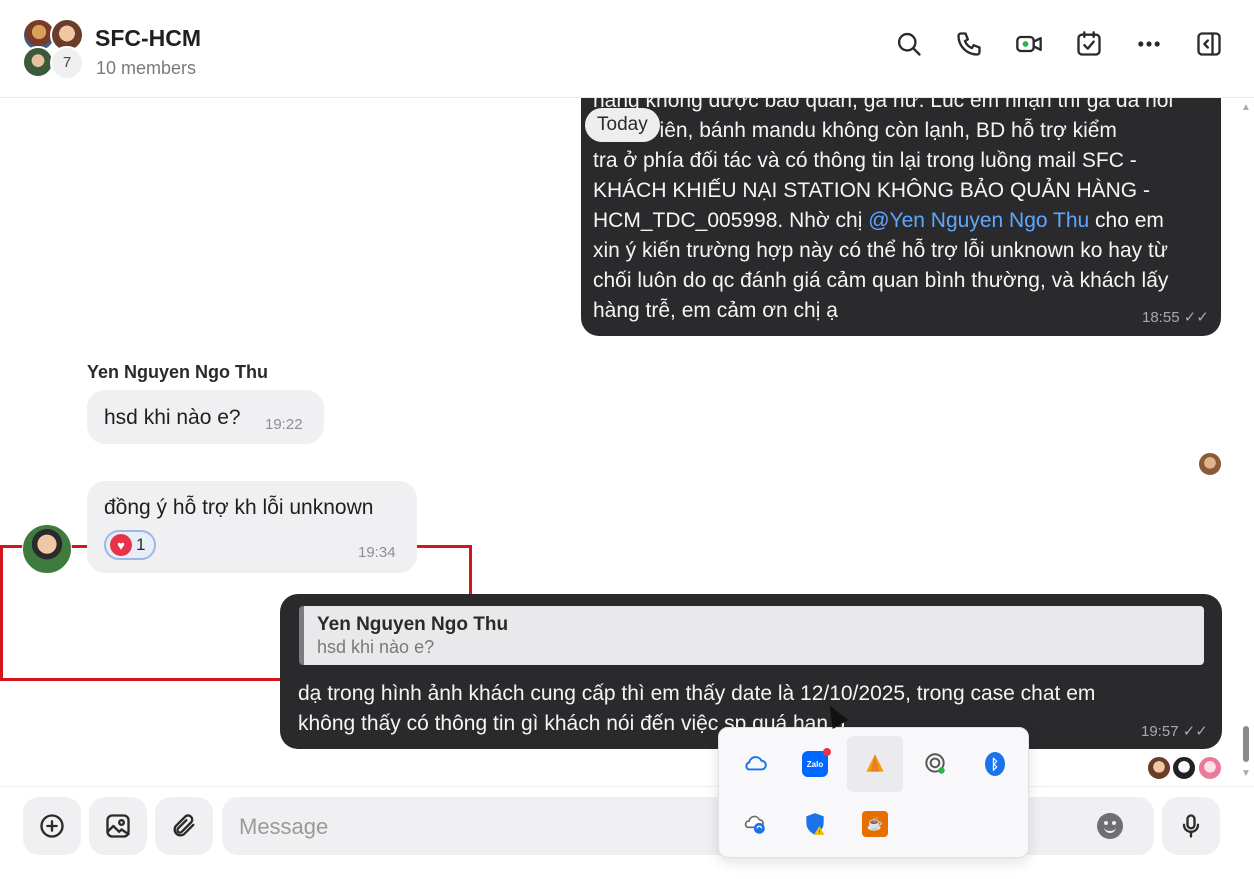 This screenshot has width=1254, height=879. What do you see at coordinates (1029, 44) in the screenshot?
I see `video-icon` at bounding box center [1029, 44].